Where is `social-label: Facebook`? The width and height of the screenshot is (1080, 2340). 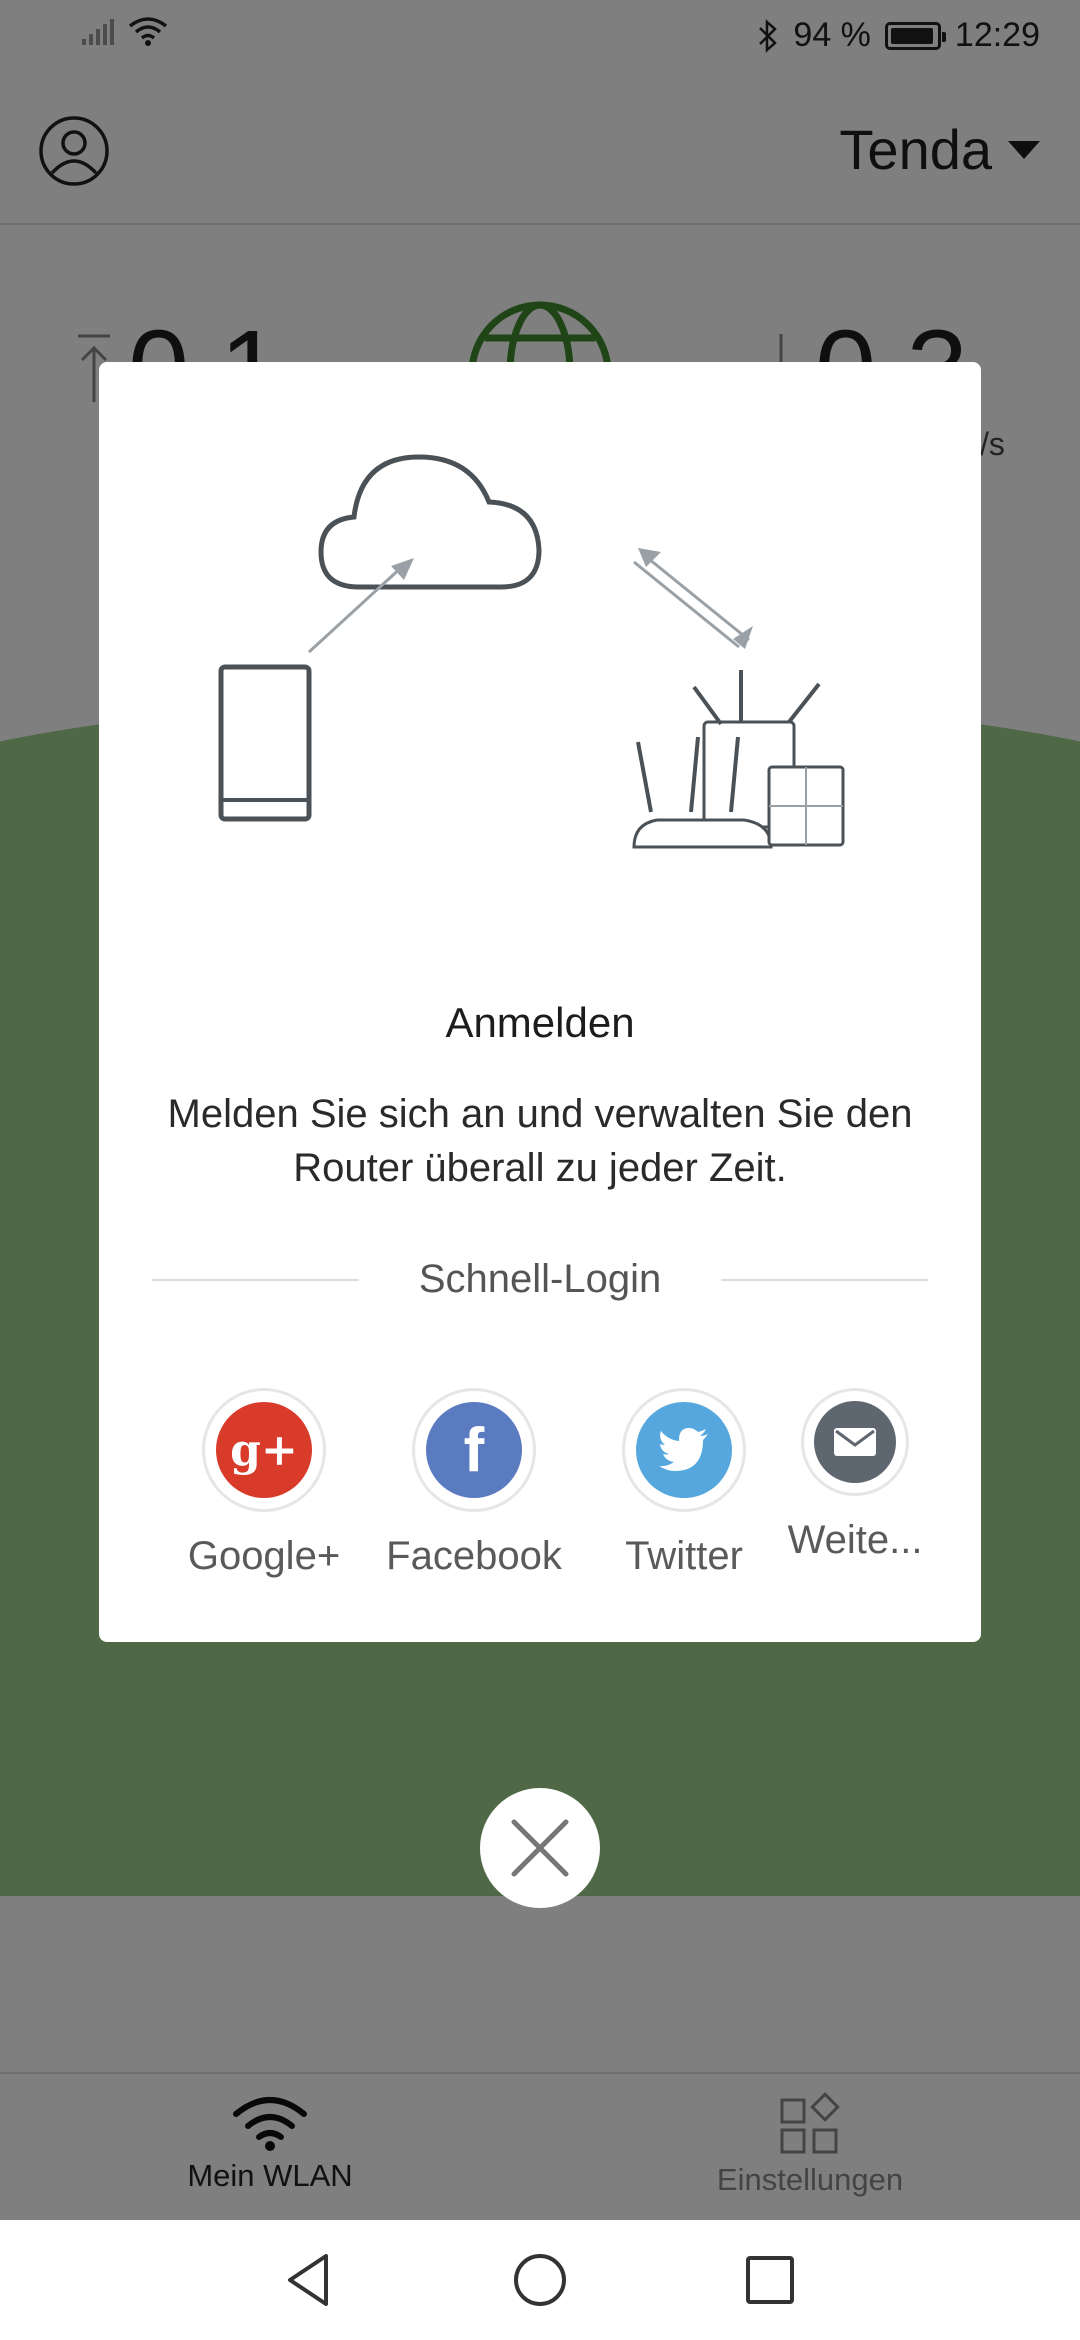
social-label: Facebook is located at coordinates (474, 1556).